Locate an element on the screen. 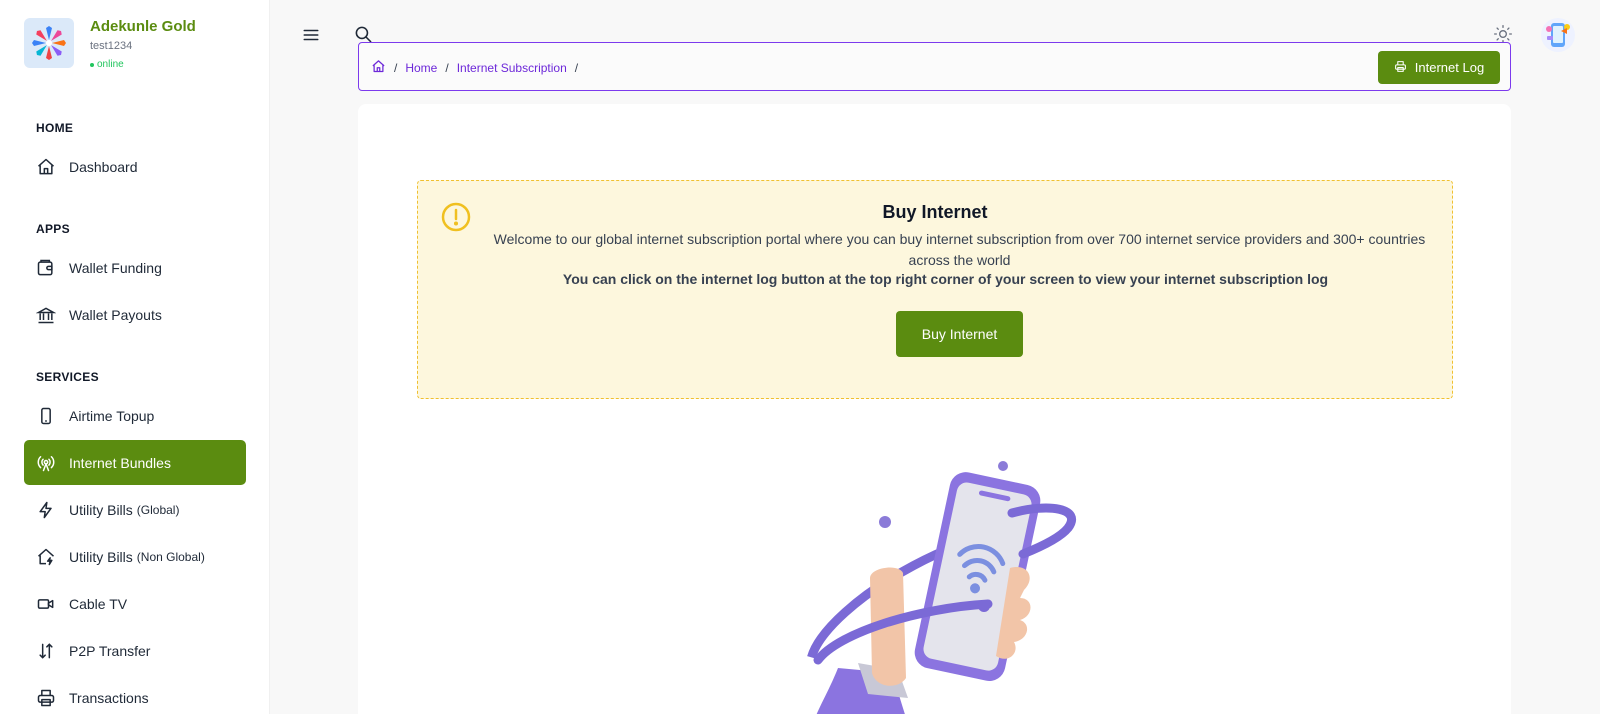  avatar is located at coordinates (49, 43).